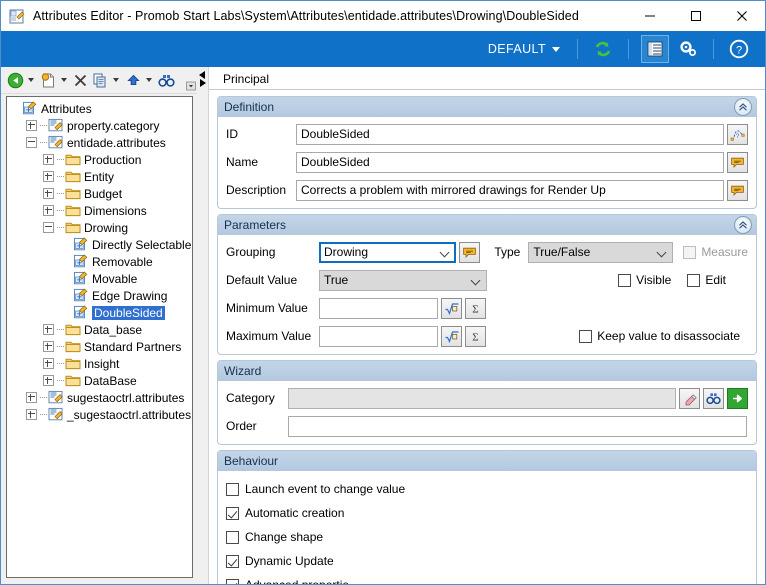 The height and width of the screenshot is (585, 766). Describe the element at coordinates (100, 193) in the screenshot. I see `tree-item-budget: Budget` at that location.